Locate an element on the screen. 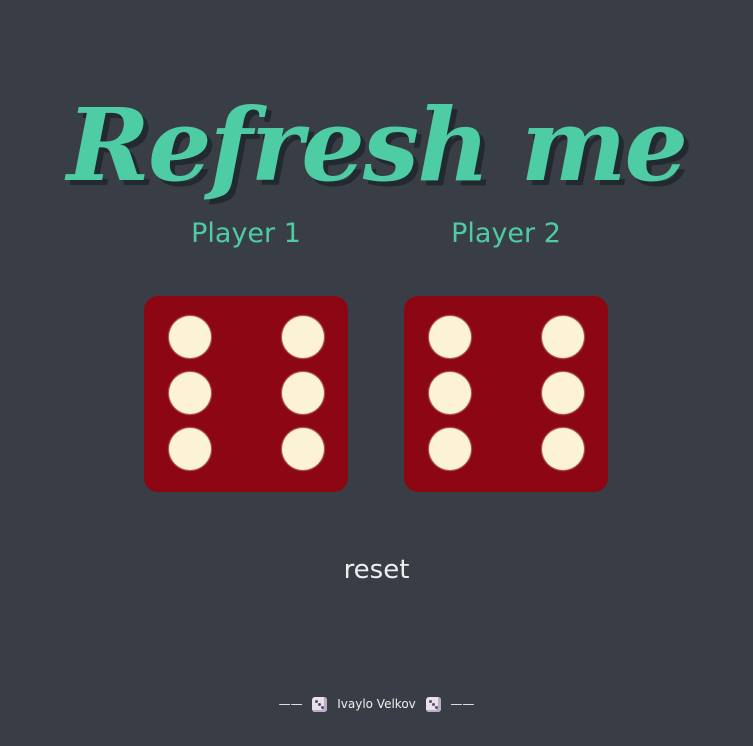 Image resolution: width=753 pixels, height=746 pixels. page-title: Refresh me is located at coordinates (377, 145).